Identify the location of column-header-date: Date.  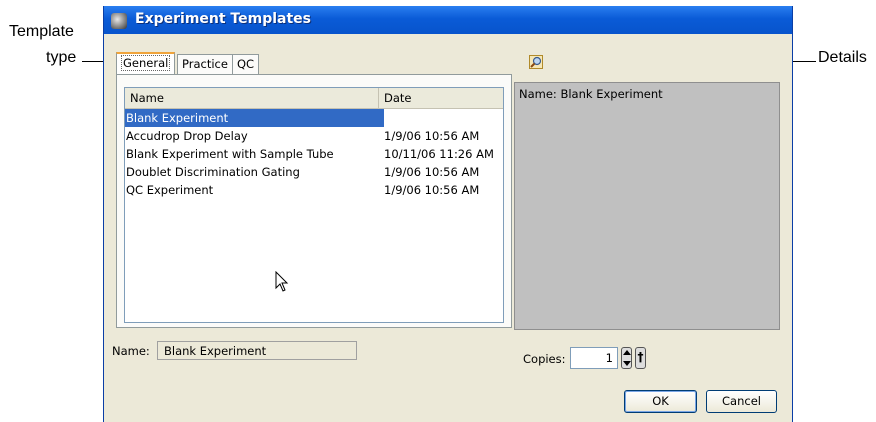
(441, 98).